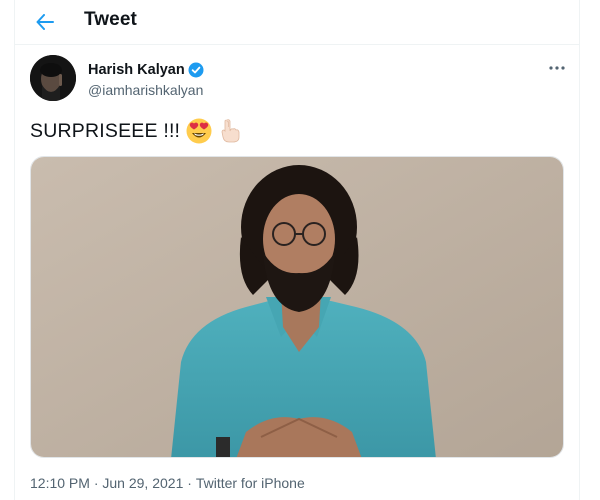  I want to click on verified-badge-icon, so click(196, 70).